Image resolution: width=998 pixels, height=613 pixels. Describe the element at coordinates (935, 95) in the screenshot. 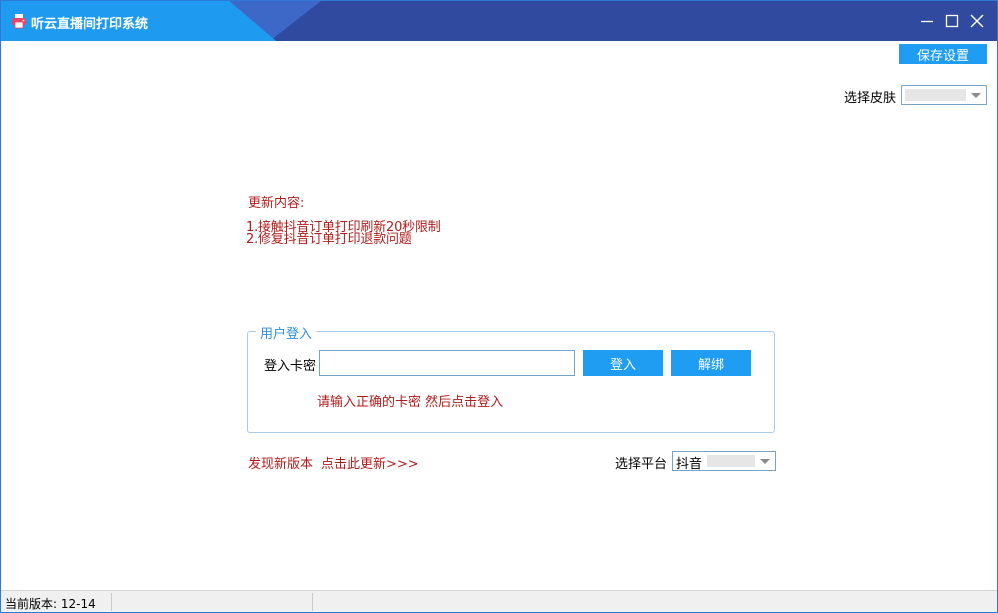

I see `skin-select-value-area` at that location.